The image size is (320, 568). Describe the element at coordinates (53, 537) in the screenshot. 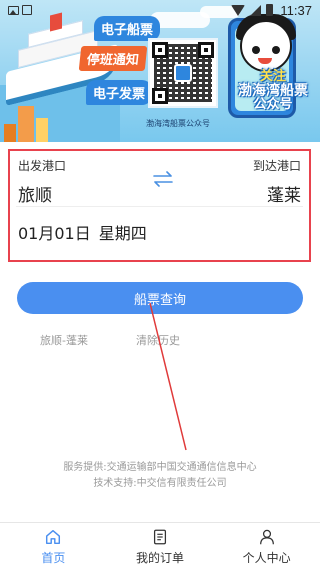

I see `home-icon` at that location.